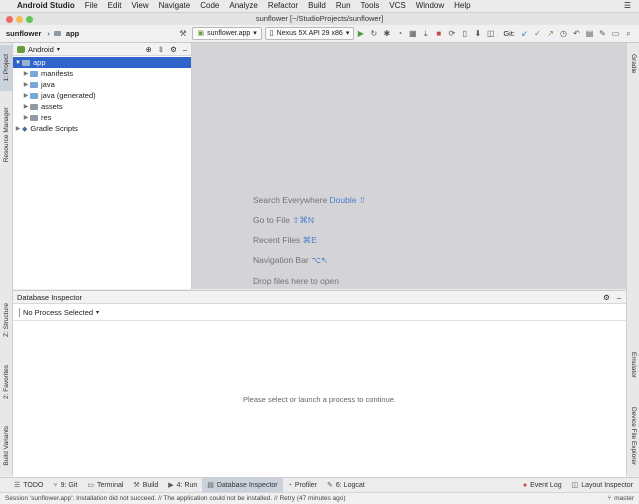  Describe the element at coordinates (633, 64) in the screenshot. I see `tab-gradle: Gradle` at that location.